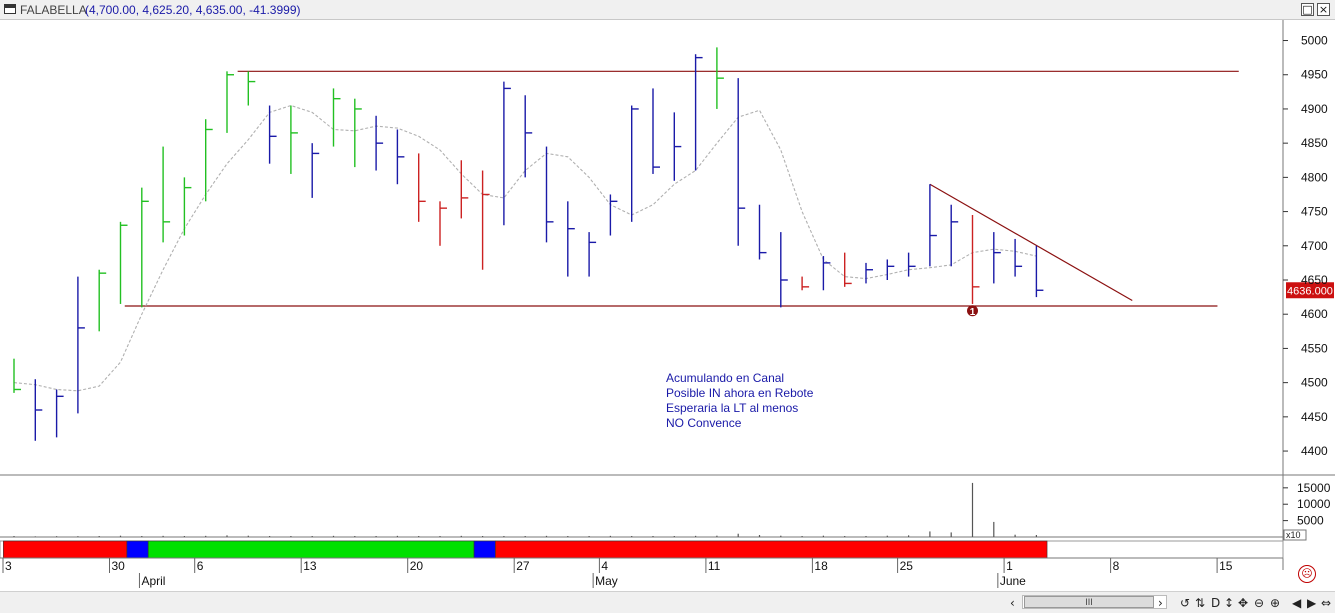 The height and width of the screenshot is (613, 1335). What do you see at coordinates (1226, 566) in the screenshot?
I see `date-tick-label: 15` at bounding box center [1226, 566].